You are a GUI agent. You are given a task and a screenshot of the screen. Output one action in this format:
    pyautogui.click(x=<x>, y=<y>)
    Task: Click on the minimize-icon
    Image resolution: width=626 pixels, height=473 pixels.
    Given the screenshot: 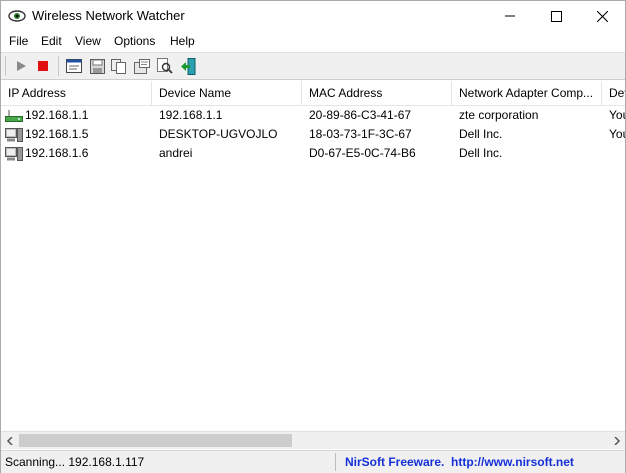 What is the action you would take?
    pyautogui.click(x=510, y=16)
    